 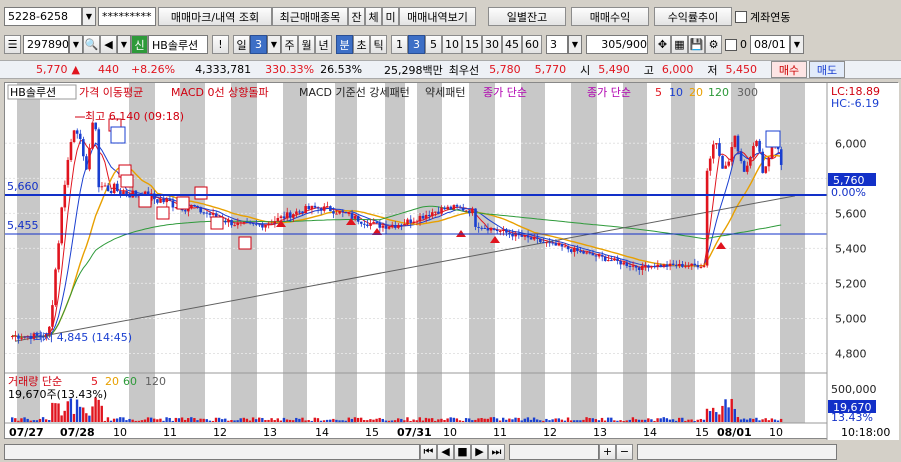 What do you see at coordinates (433, 44) in the screenshot?
I see `interval-5: 5` at bounding box center [433, 44].